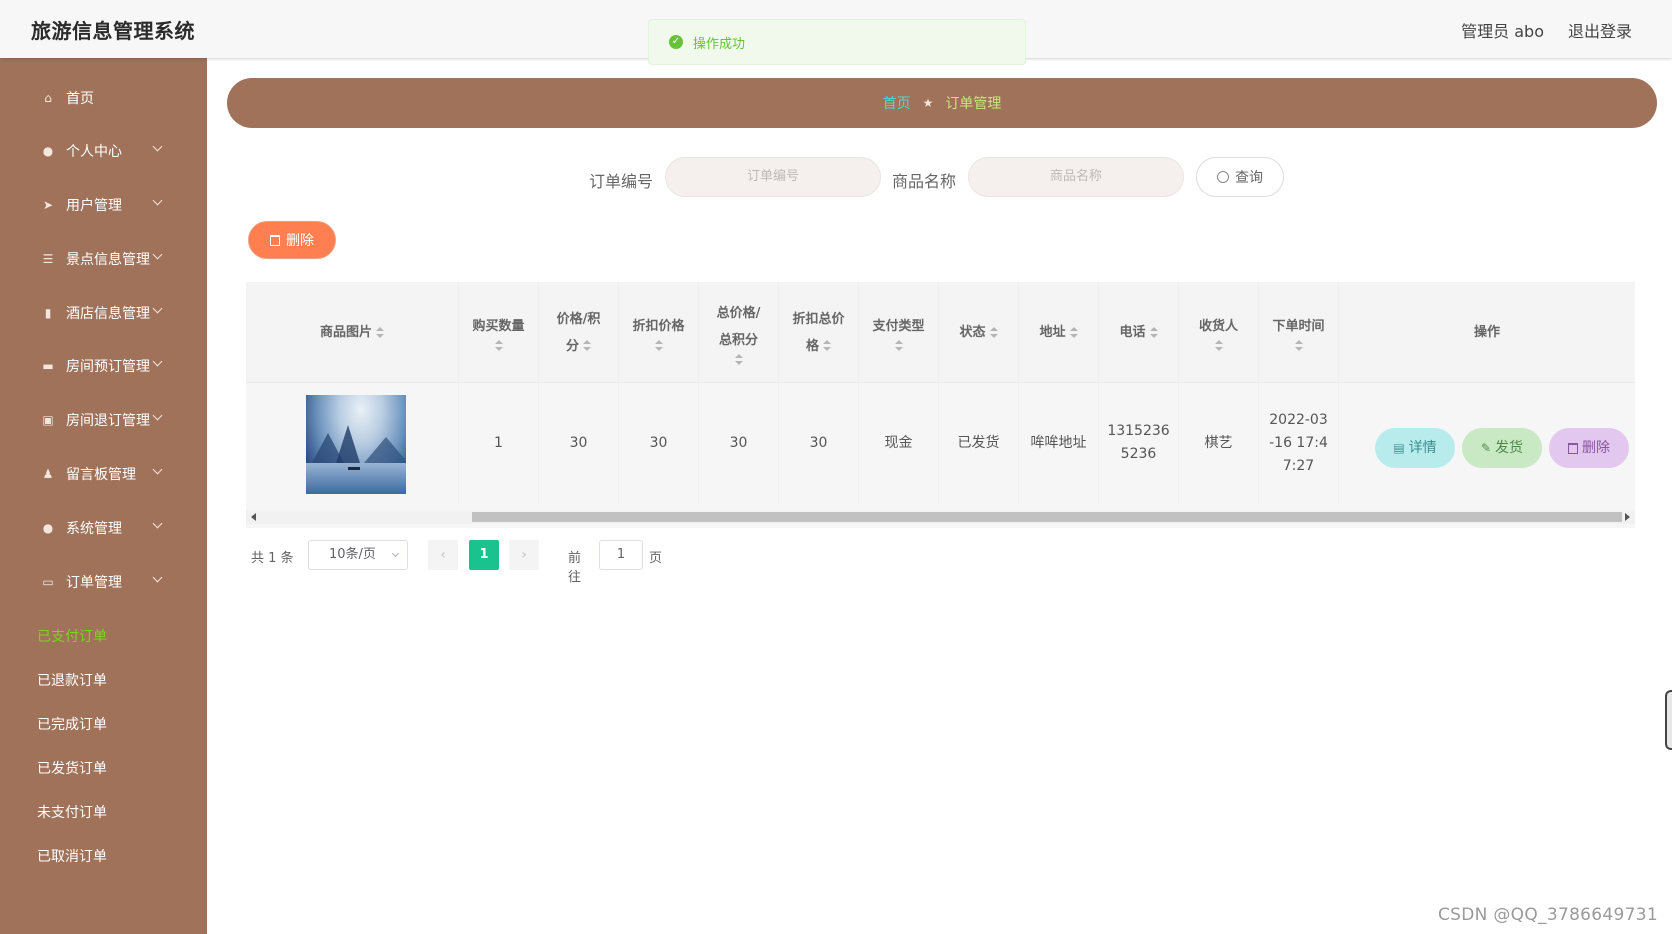 This screenshot has width=1672, height=934. What do you see at coordinates (48, 151) in the screenshot?
I see `user-icon: ●` at bounding box center [48, 151].